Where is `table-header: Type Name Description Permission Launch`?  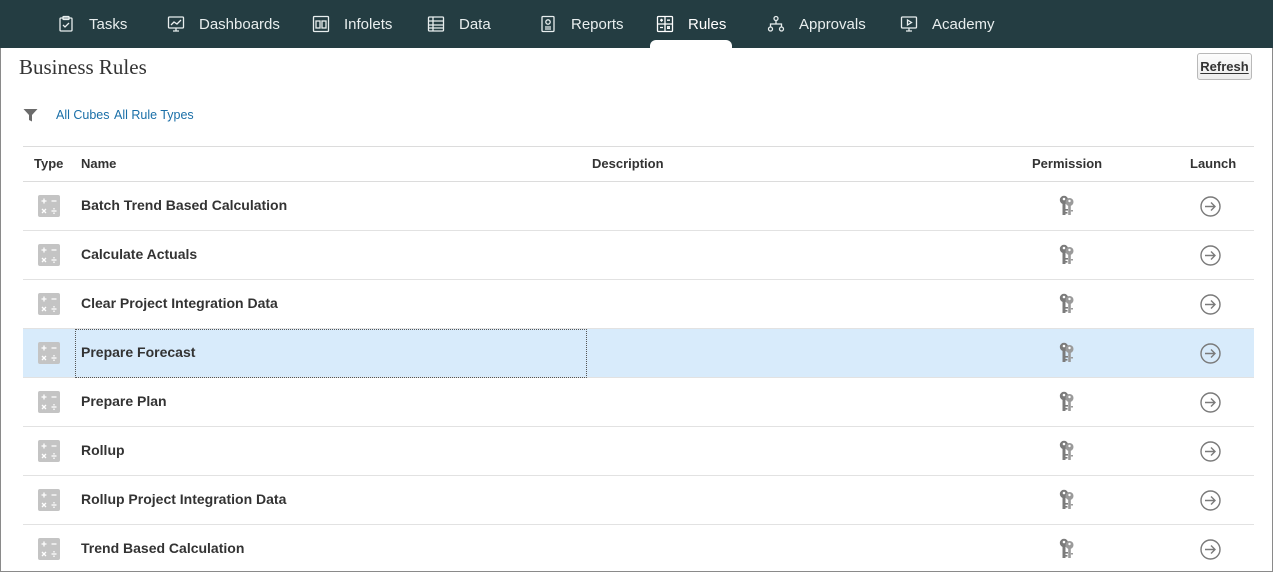 table-header: Type Name Description Permission Launch is located at coordinates (638, 164).